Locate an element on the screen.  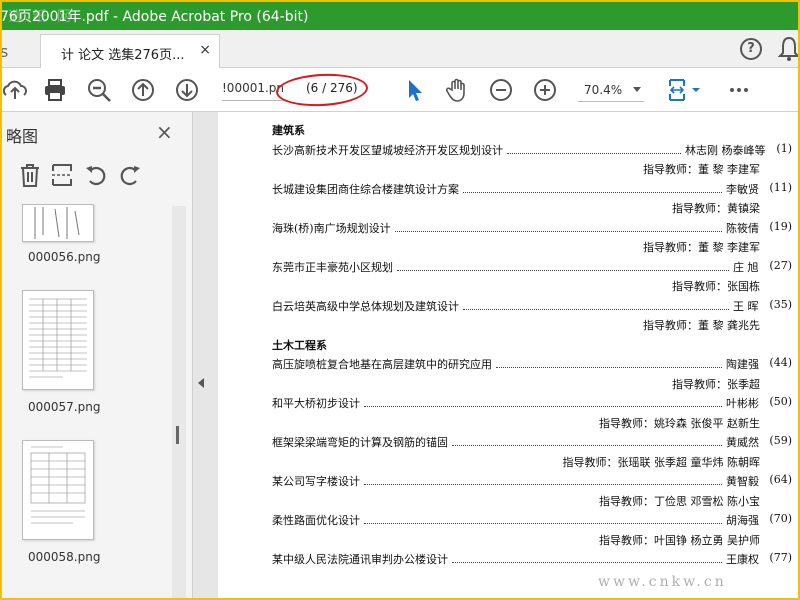
toc-entry: 长城建设集团商住综合楼建筑设计方案 李敏贤 (11) is located at coordinates (532, 188).